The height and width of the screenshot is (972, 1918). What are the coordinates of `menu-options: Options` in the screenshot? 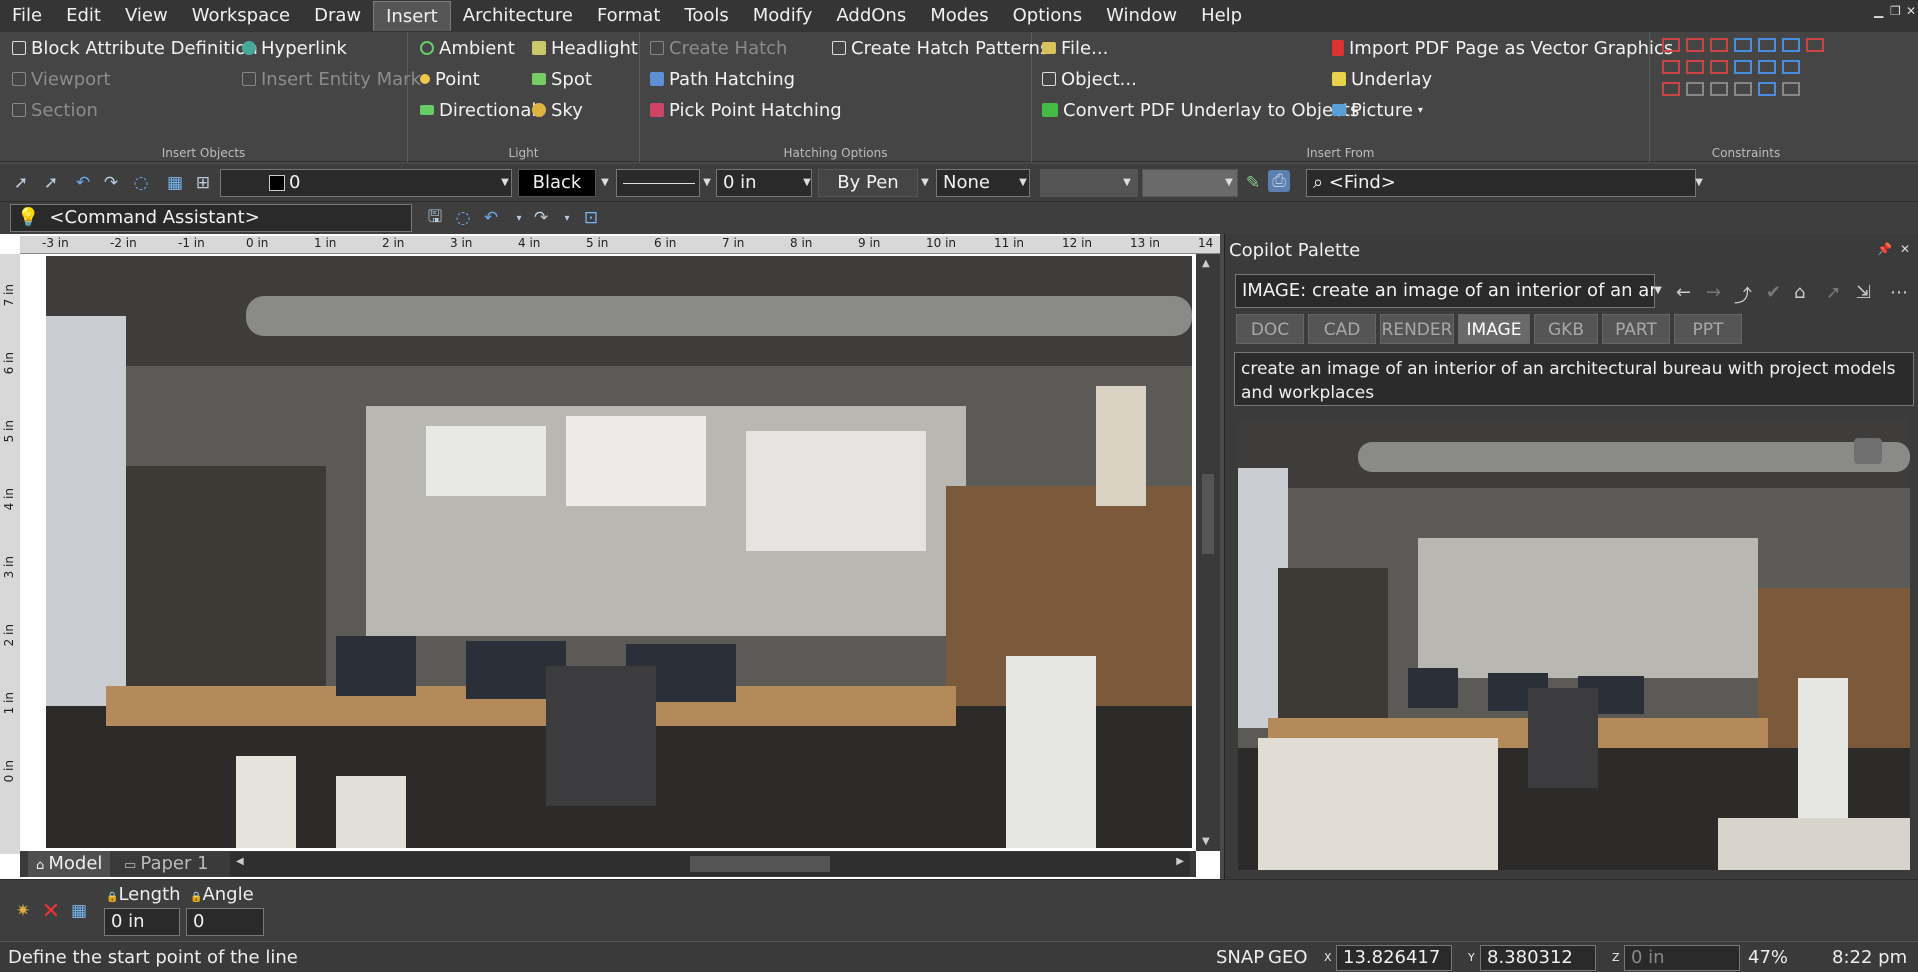 It's located at (1047, 16).